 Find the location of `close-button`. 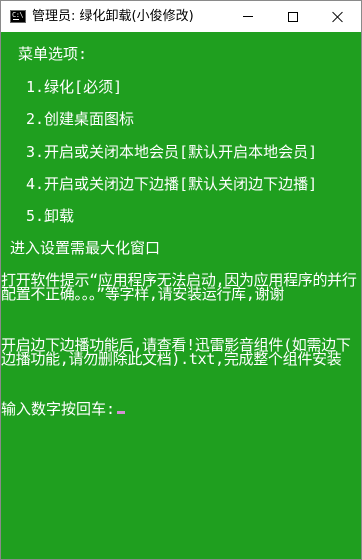

close-button is located at coordinates (338, 16).